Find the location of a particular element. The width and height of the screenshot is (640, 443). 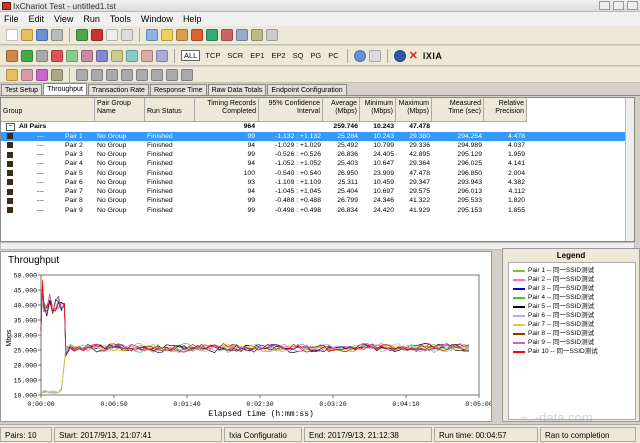

view7-icon is located at coordinates (172, 74).